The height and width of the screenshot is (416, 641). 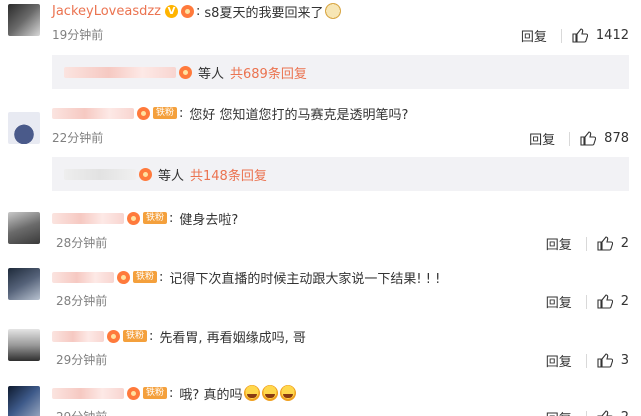 I want to click on reply-count-link: 共148条回复, so click(x=228, y=174).